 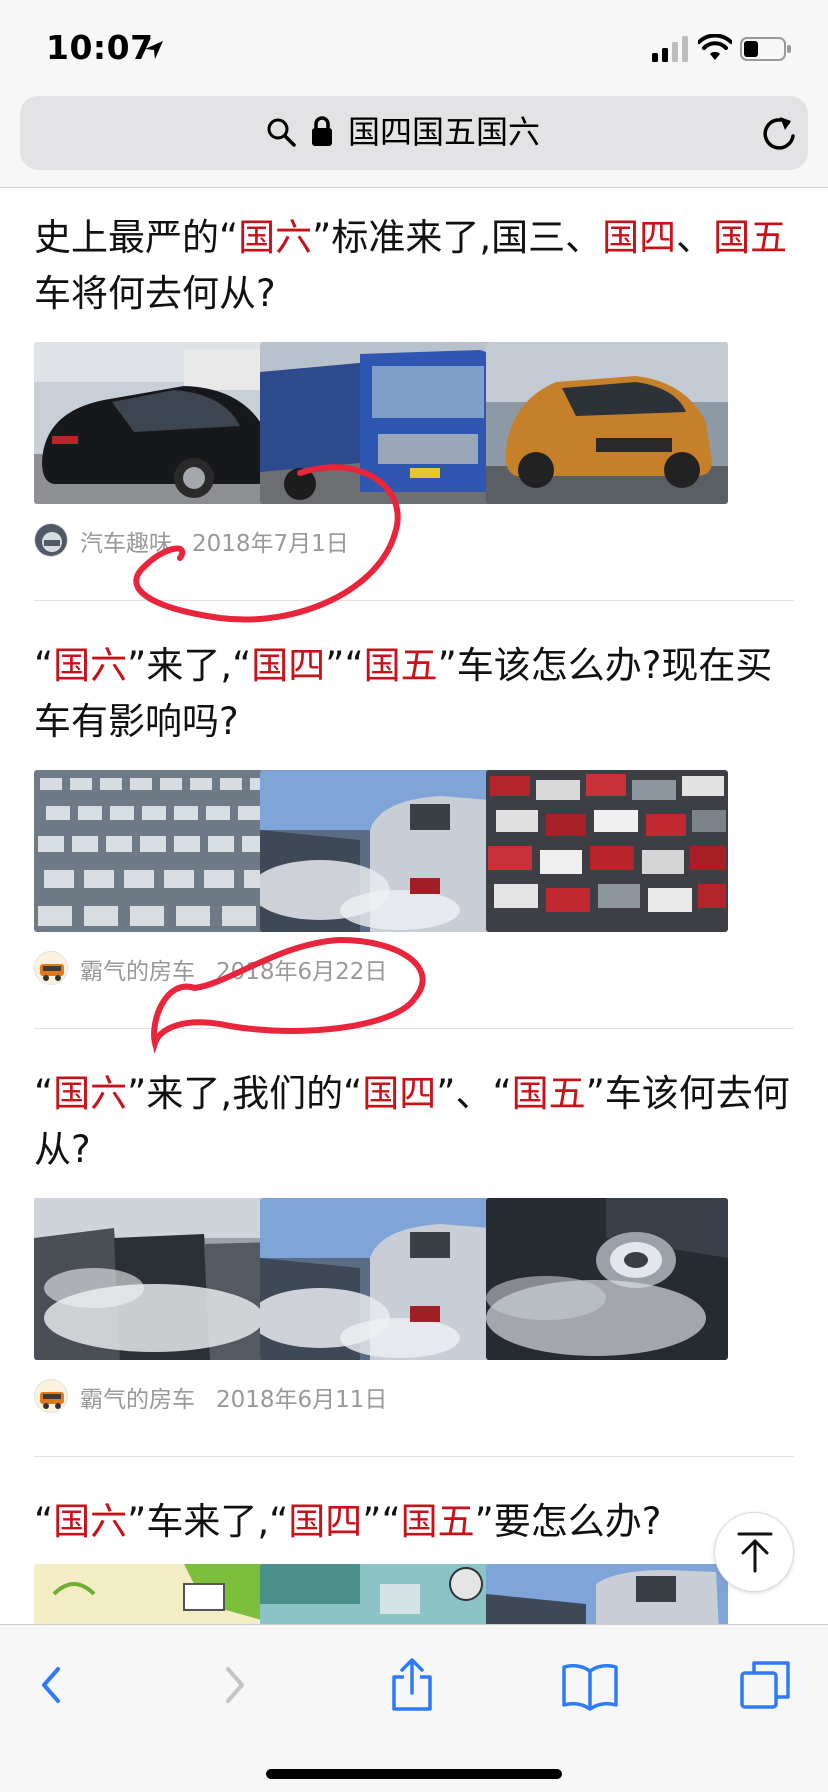 I want to click on share-button, so click(x=412, y=1685).